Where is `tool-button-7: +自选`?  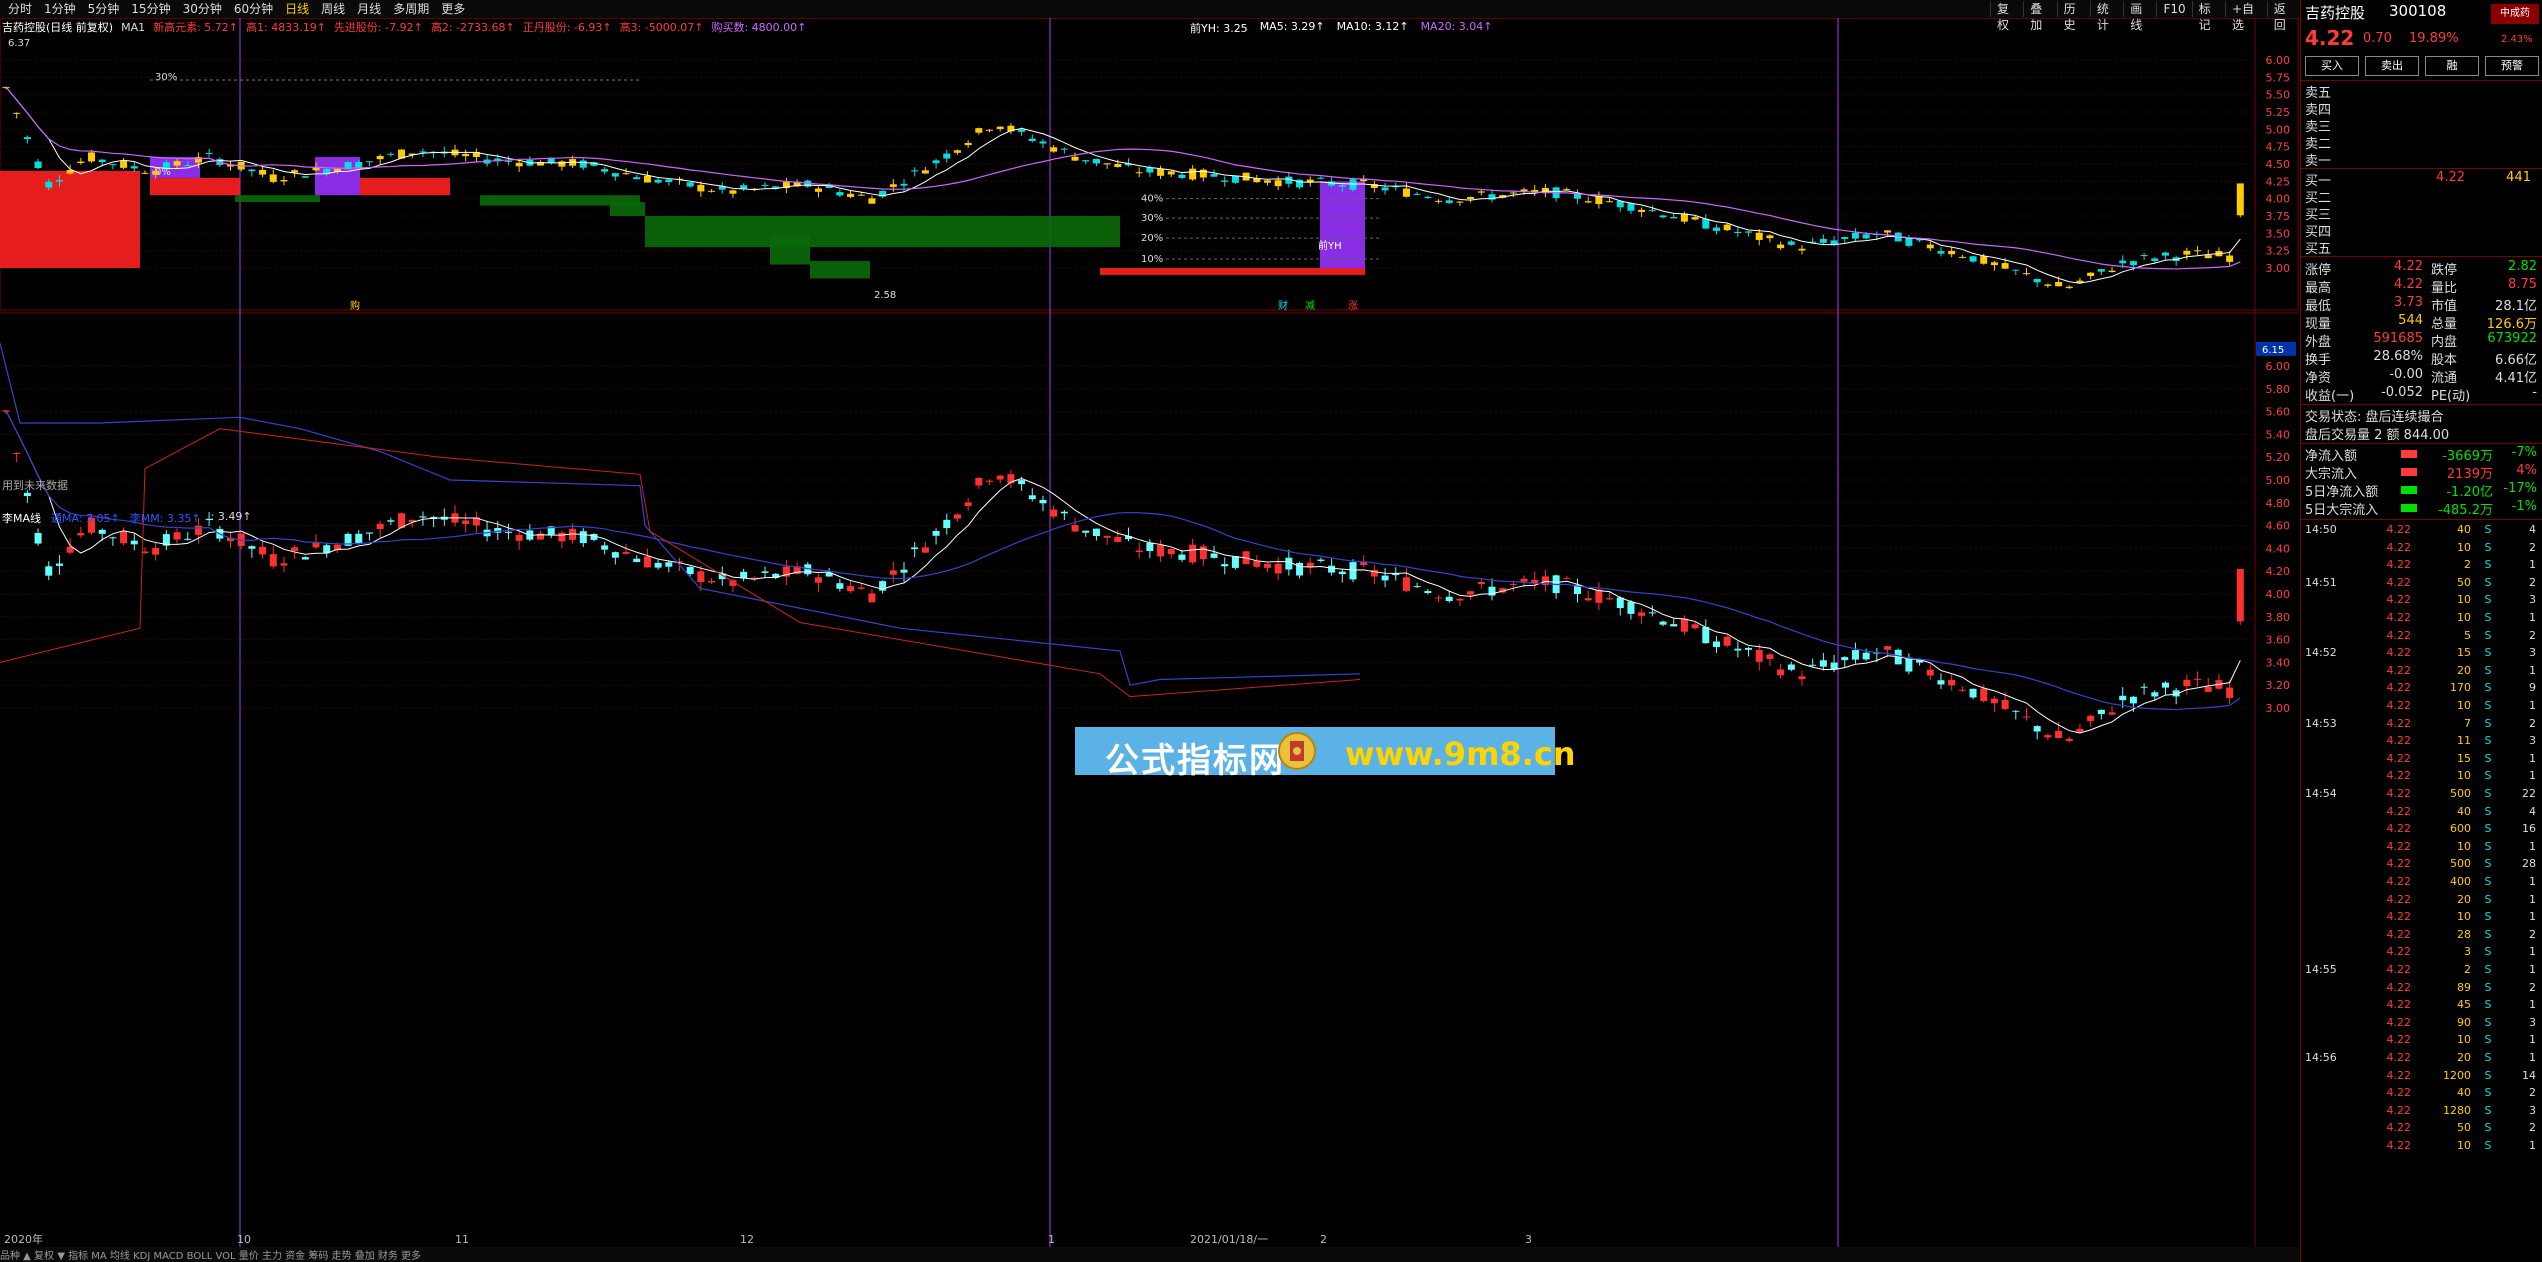
tool-button-7: +自选 is located at coordinates (2245, 16).